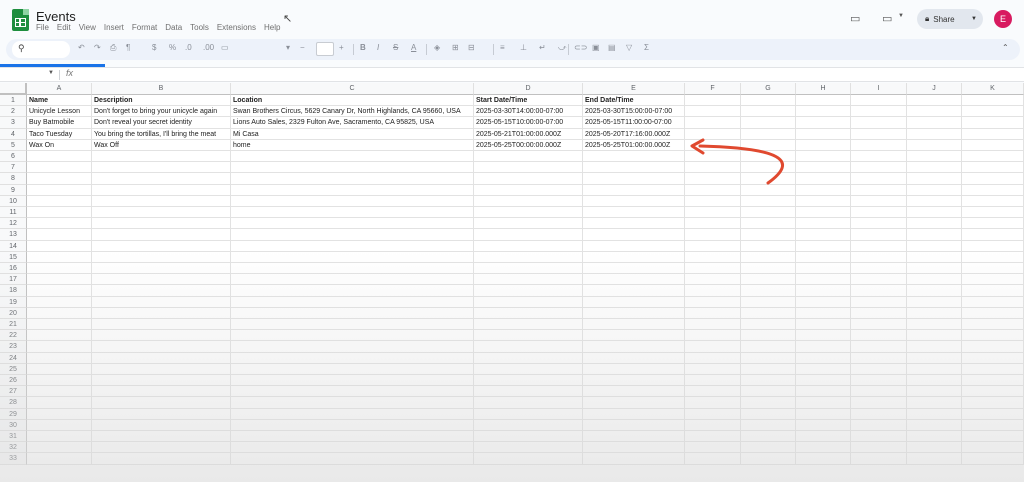  Describe the element at coordinates (768, 459) in the screenshot. I see `cell-g33` at that location.